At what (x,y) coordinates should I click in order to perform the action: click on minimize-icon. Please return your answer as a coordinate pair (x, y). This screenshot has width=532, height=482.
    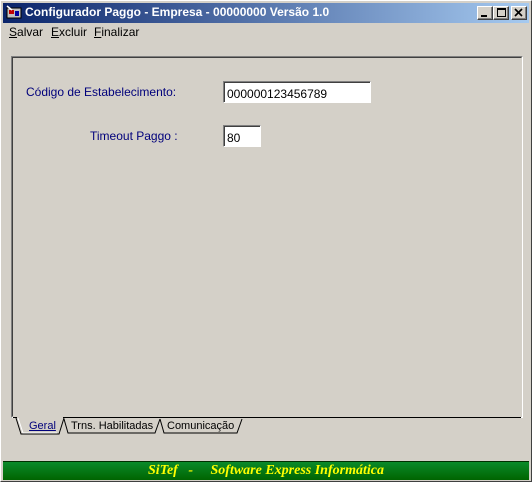
    Looking at the image, I should click on (484, 16).